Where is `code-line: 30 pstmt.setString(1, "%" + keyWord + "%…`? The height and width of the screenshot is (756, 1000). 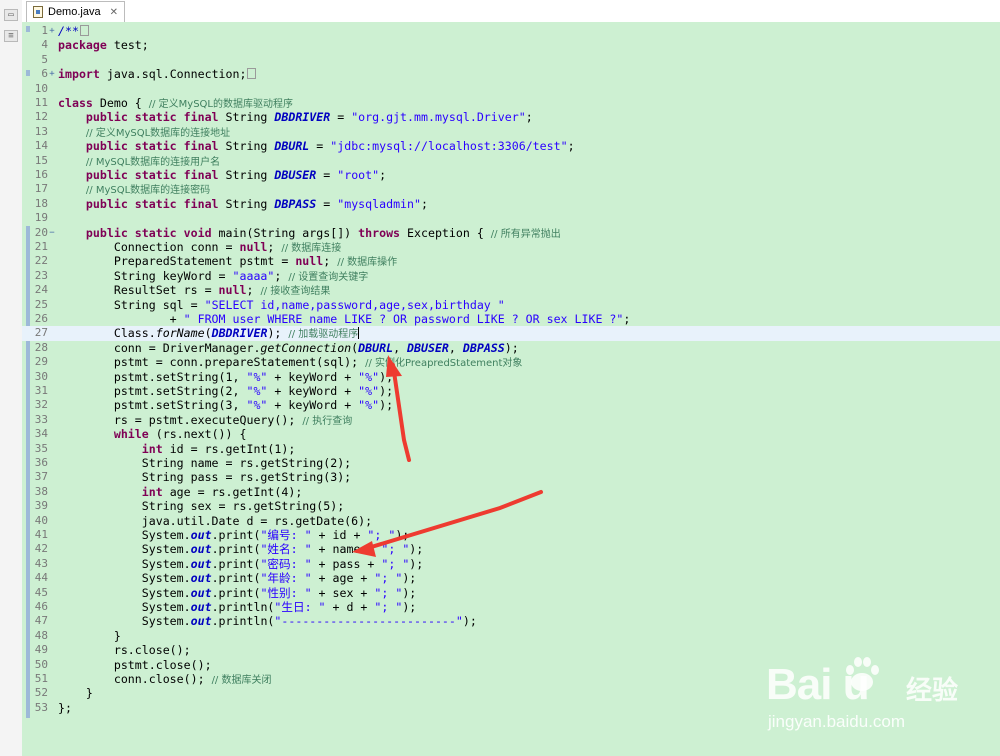 code-line: 30 pstmt.setString(1, "%" + keyWord + "%… is located at coordinates (511, 377).